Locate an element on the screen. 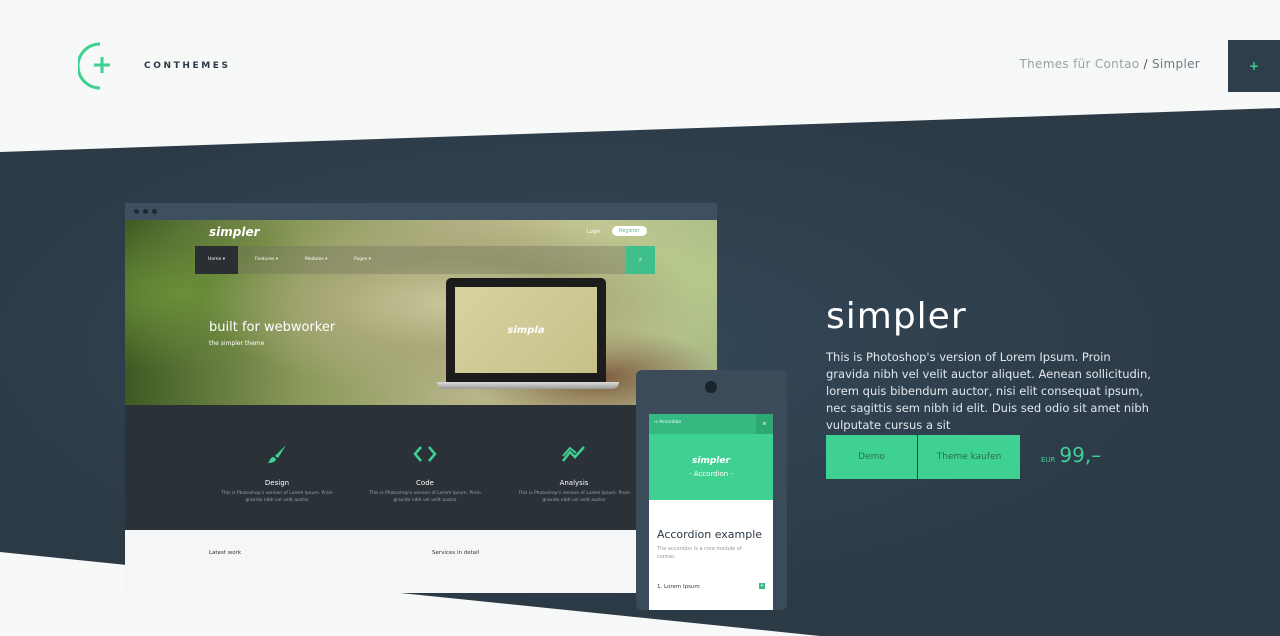 This screenshot has width=1280, height=636. mock-site-logo: simpler is located at coordinates (234, 232).